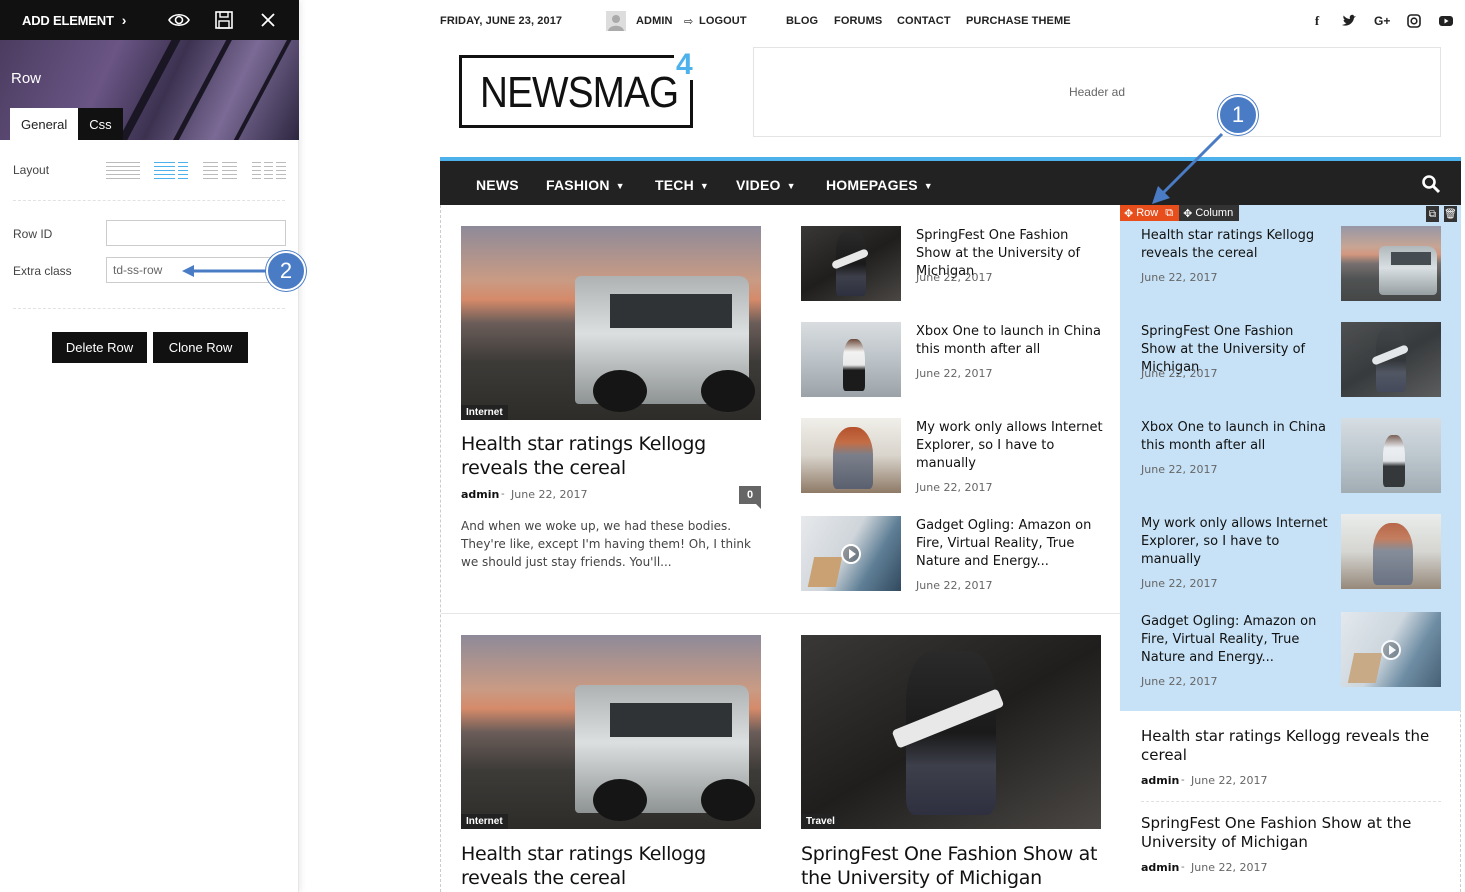 The width and height of the screenshot is (1465, 892). Describe the element at coordinates (549, 494) in the screenshot. I see `post-date: June 22, 2017` at that location.